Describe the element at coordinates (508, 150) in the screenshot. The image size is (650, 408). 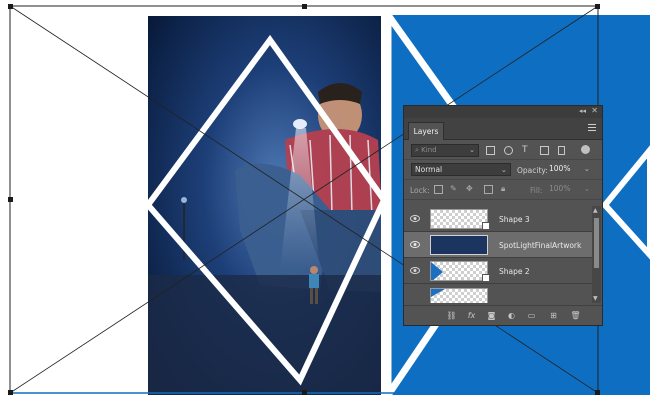
I see `adjustment-filter-icon` at that location.